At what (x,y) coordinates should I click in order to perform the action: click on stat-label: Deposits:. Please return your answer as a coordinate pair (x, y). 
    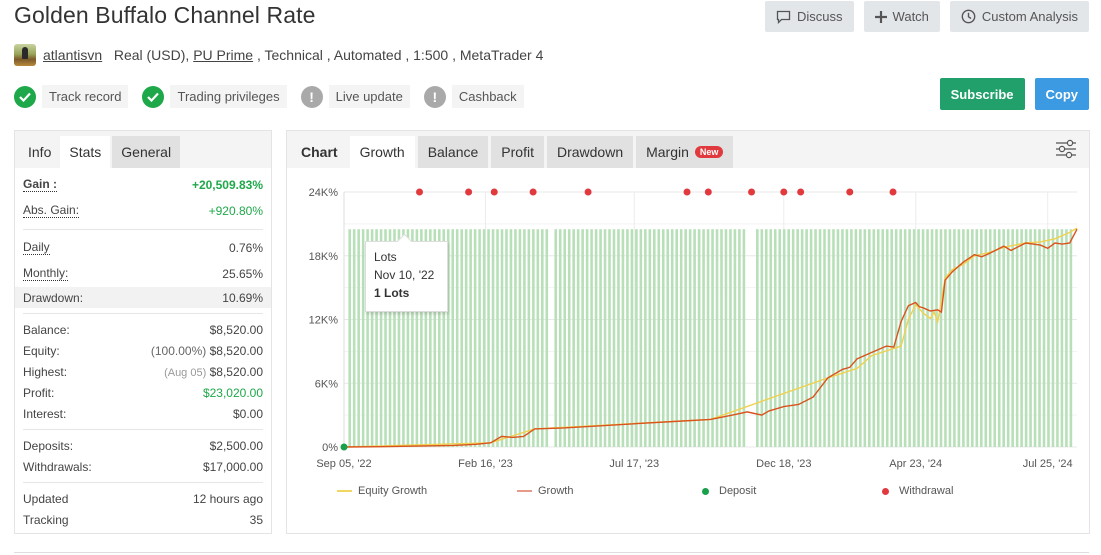
    Looking at the image, I should click on (48, 445).